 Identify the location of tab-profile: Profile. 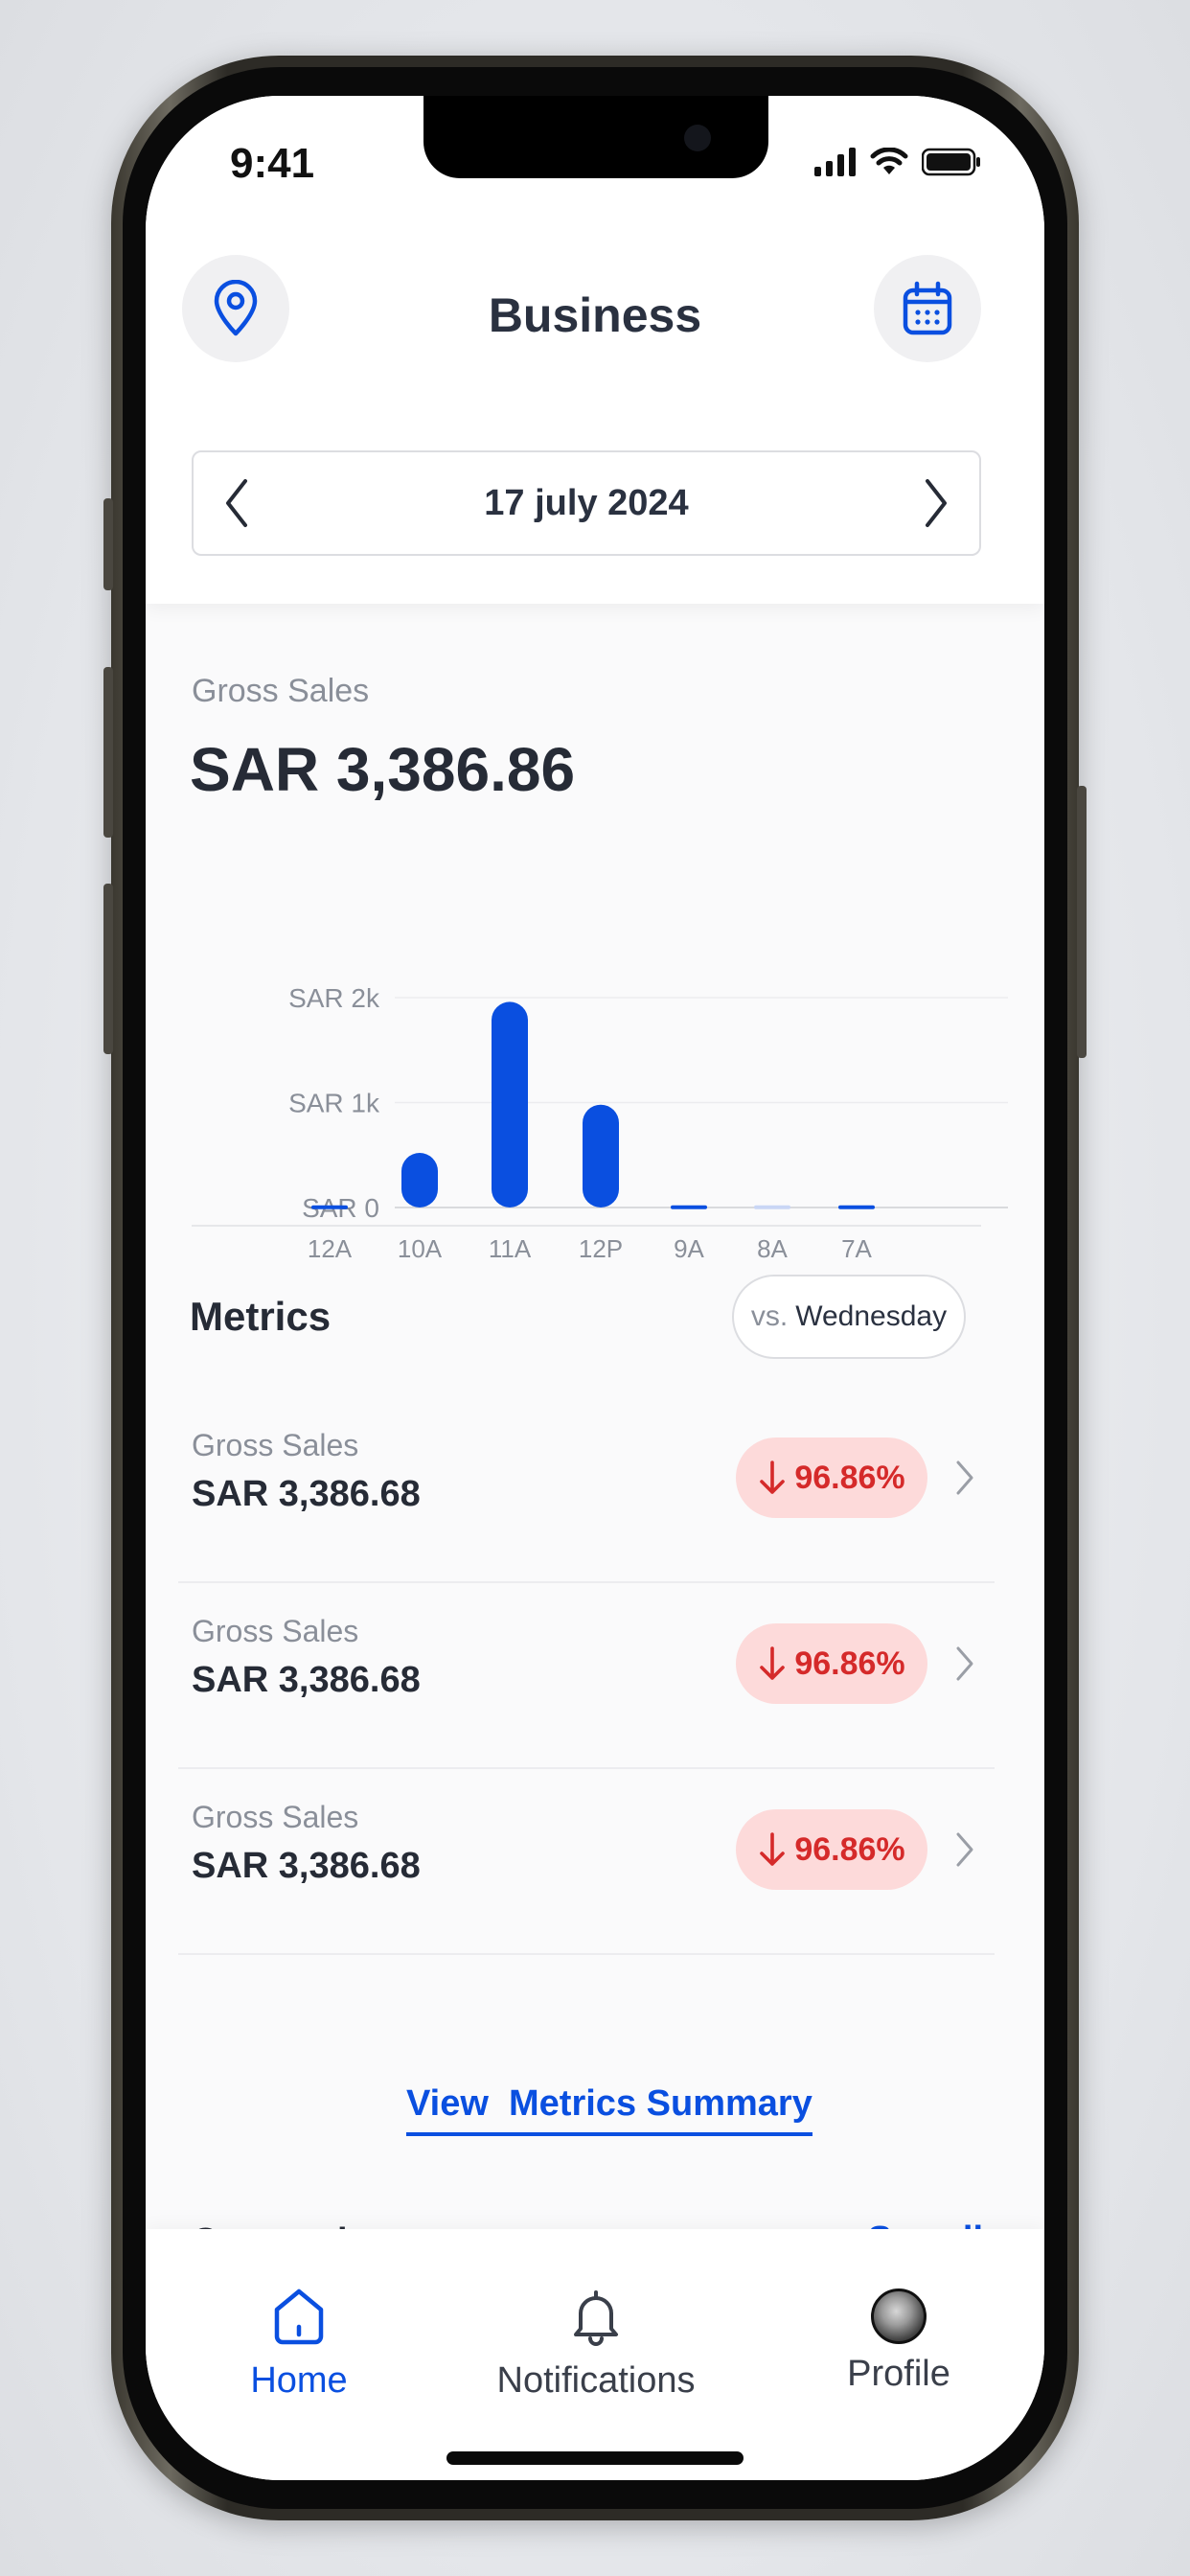
(899, 2341).